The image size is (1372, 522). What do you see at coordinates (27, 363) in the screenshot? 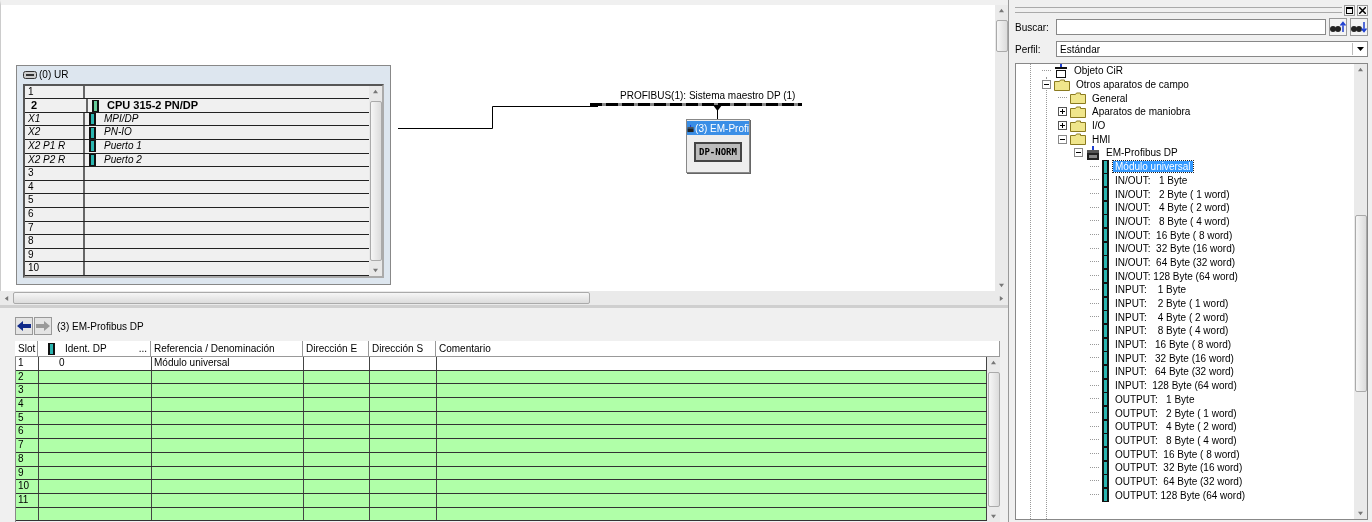
I see `table-cell: 1` at bounding box center [27, 363].